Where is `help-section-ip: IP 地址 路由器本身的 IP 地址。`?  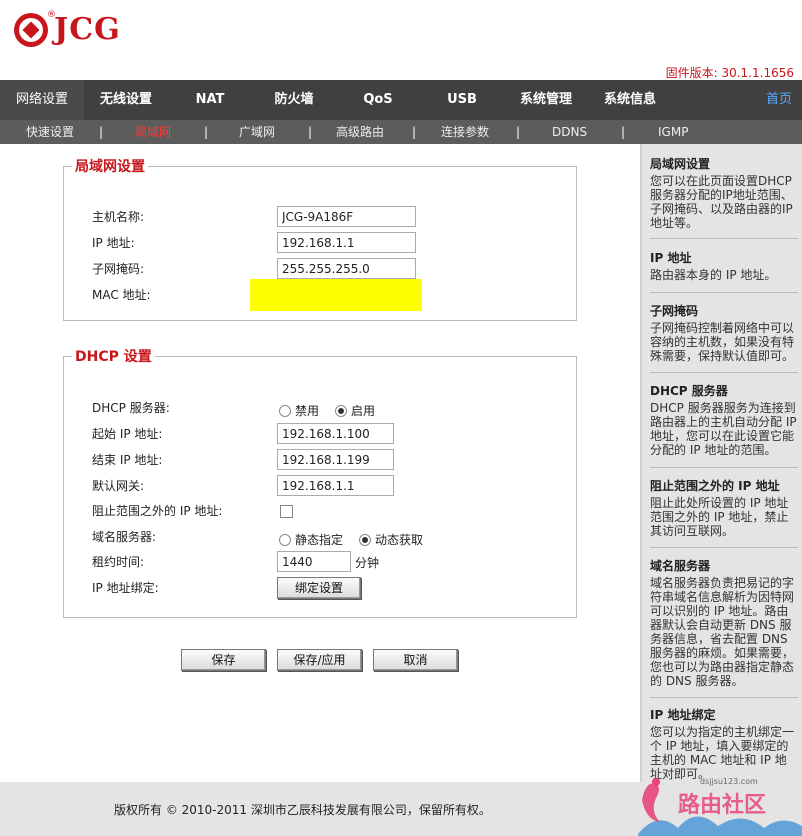 help-section-ip: IP 地址 路由器本身的 IP 地址。 is located at coordinates (724, 265).